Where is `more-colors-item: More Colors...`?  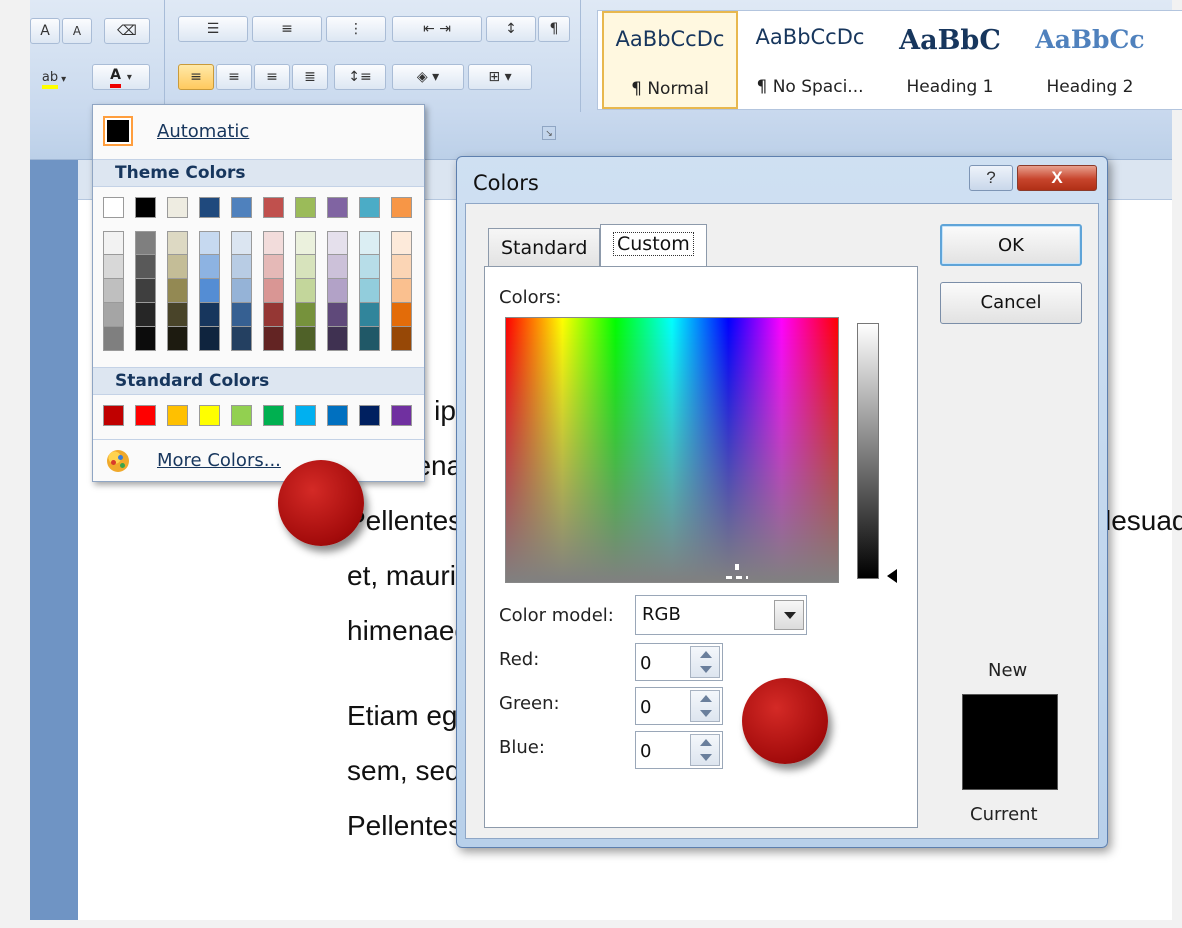
more-colors-item: More Colors... is located at coordinates (258, 460).